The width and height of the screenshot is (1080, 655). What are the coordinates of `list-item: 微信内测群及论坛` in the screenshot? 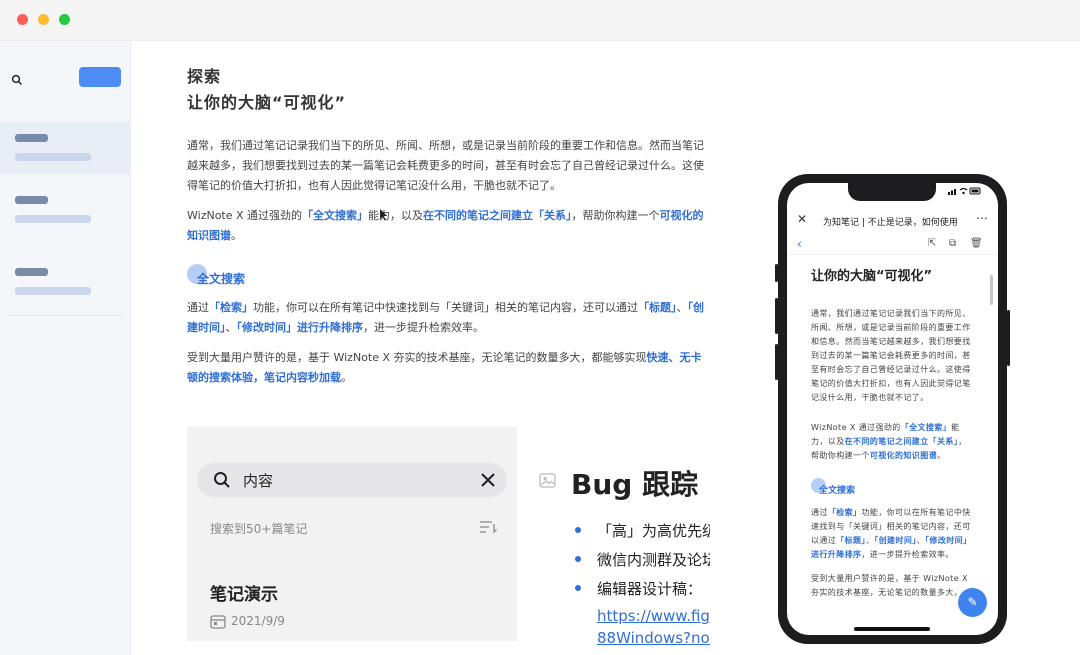 It's located at (641, 563).